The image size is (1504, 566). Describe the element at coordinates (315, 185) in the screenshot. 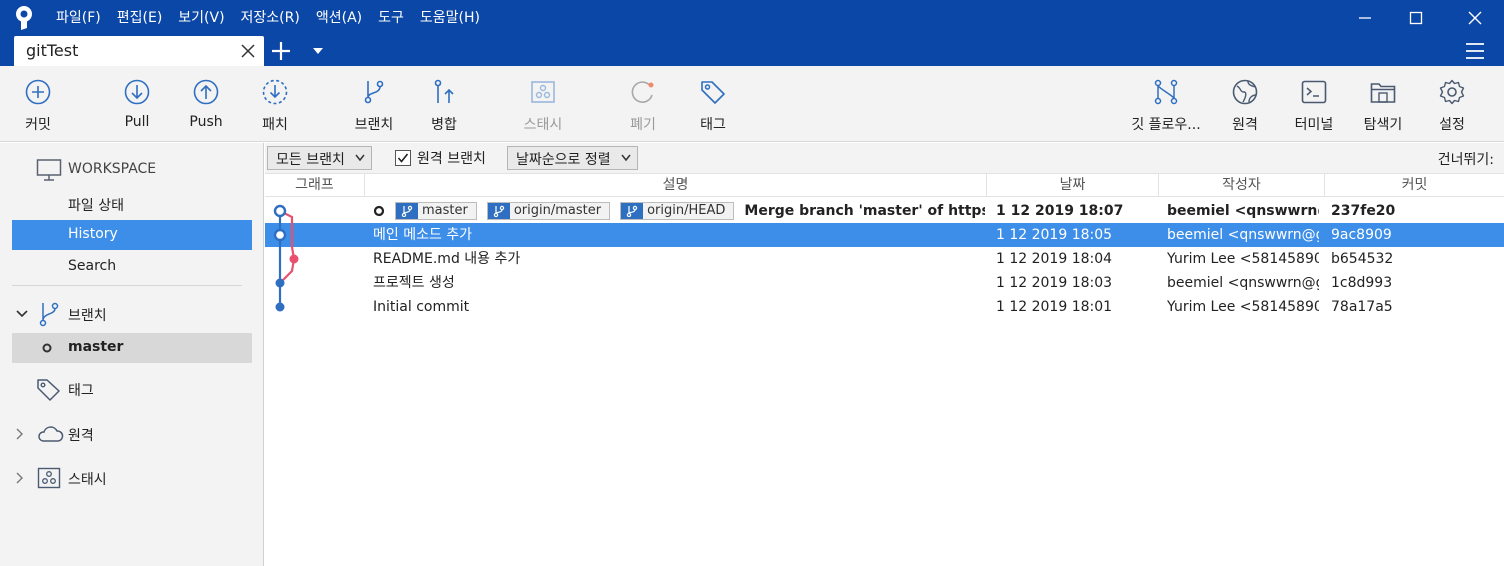

I see `column-header-graph: 그래프` at that location.